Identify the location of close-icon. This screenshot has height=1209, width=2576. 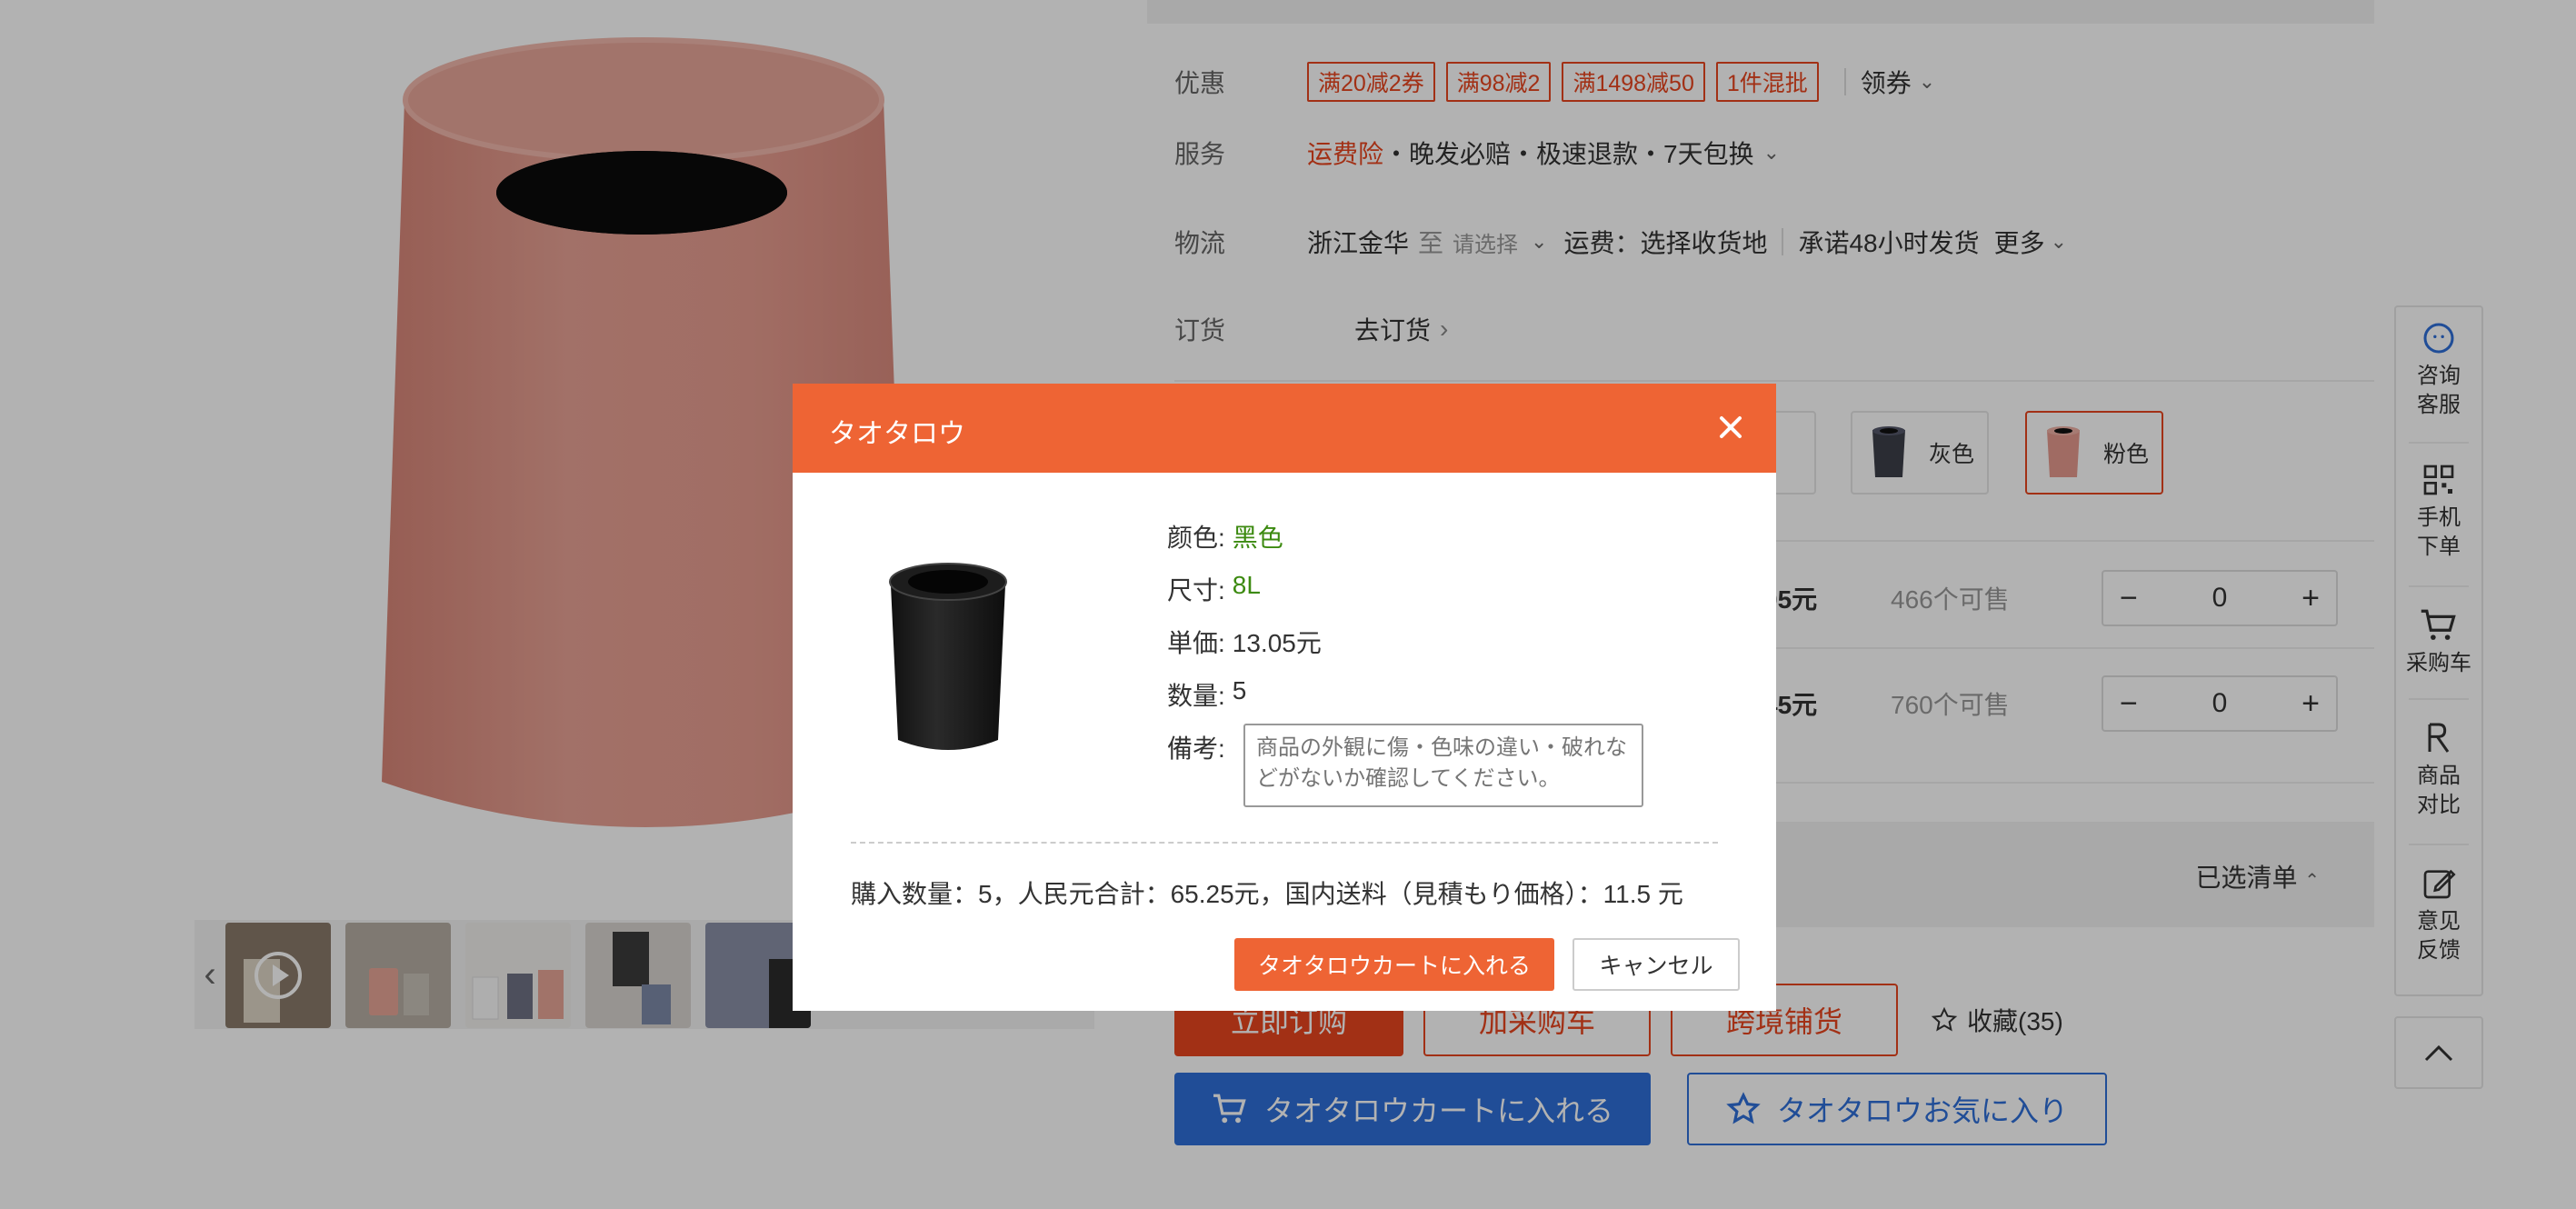
(1730, 427).